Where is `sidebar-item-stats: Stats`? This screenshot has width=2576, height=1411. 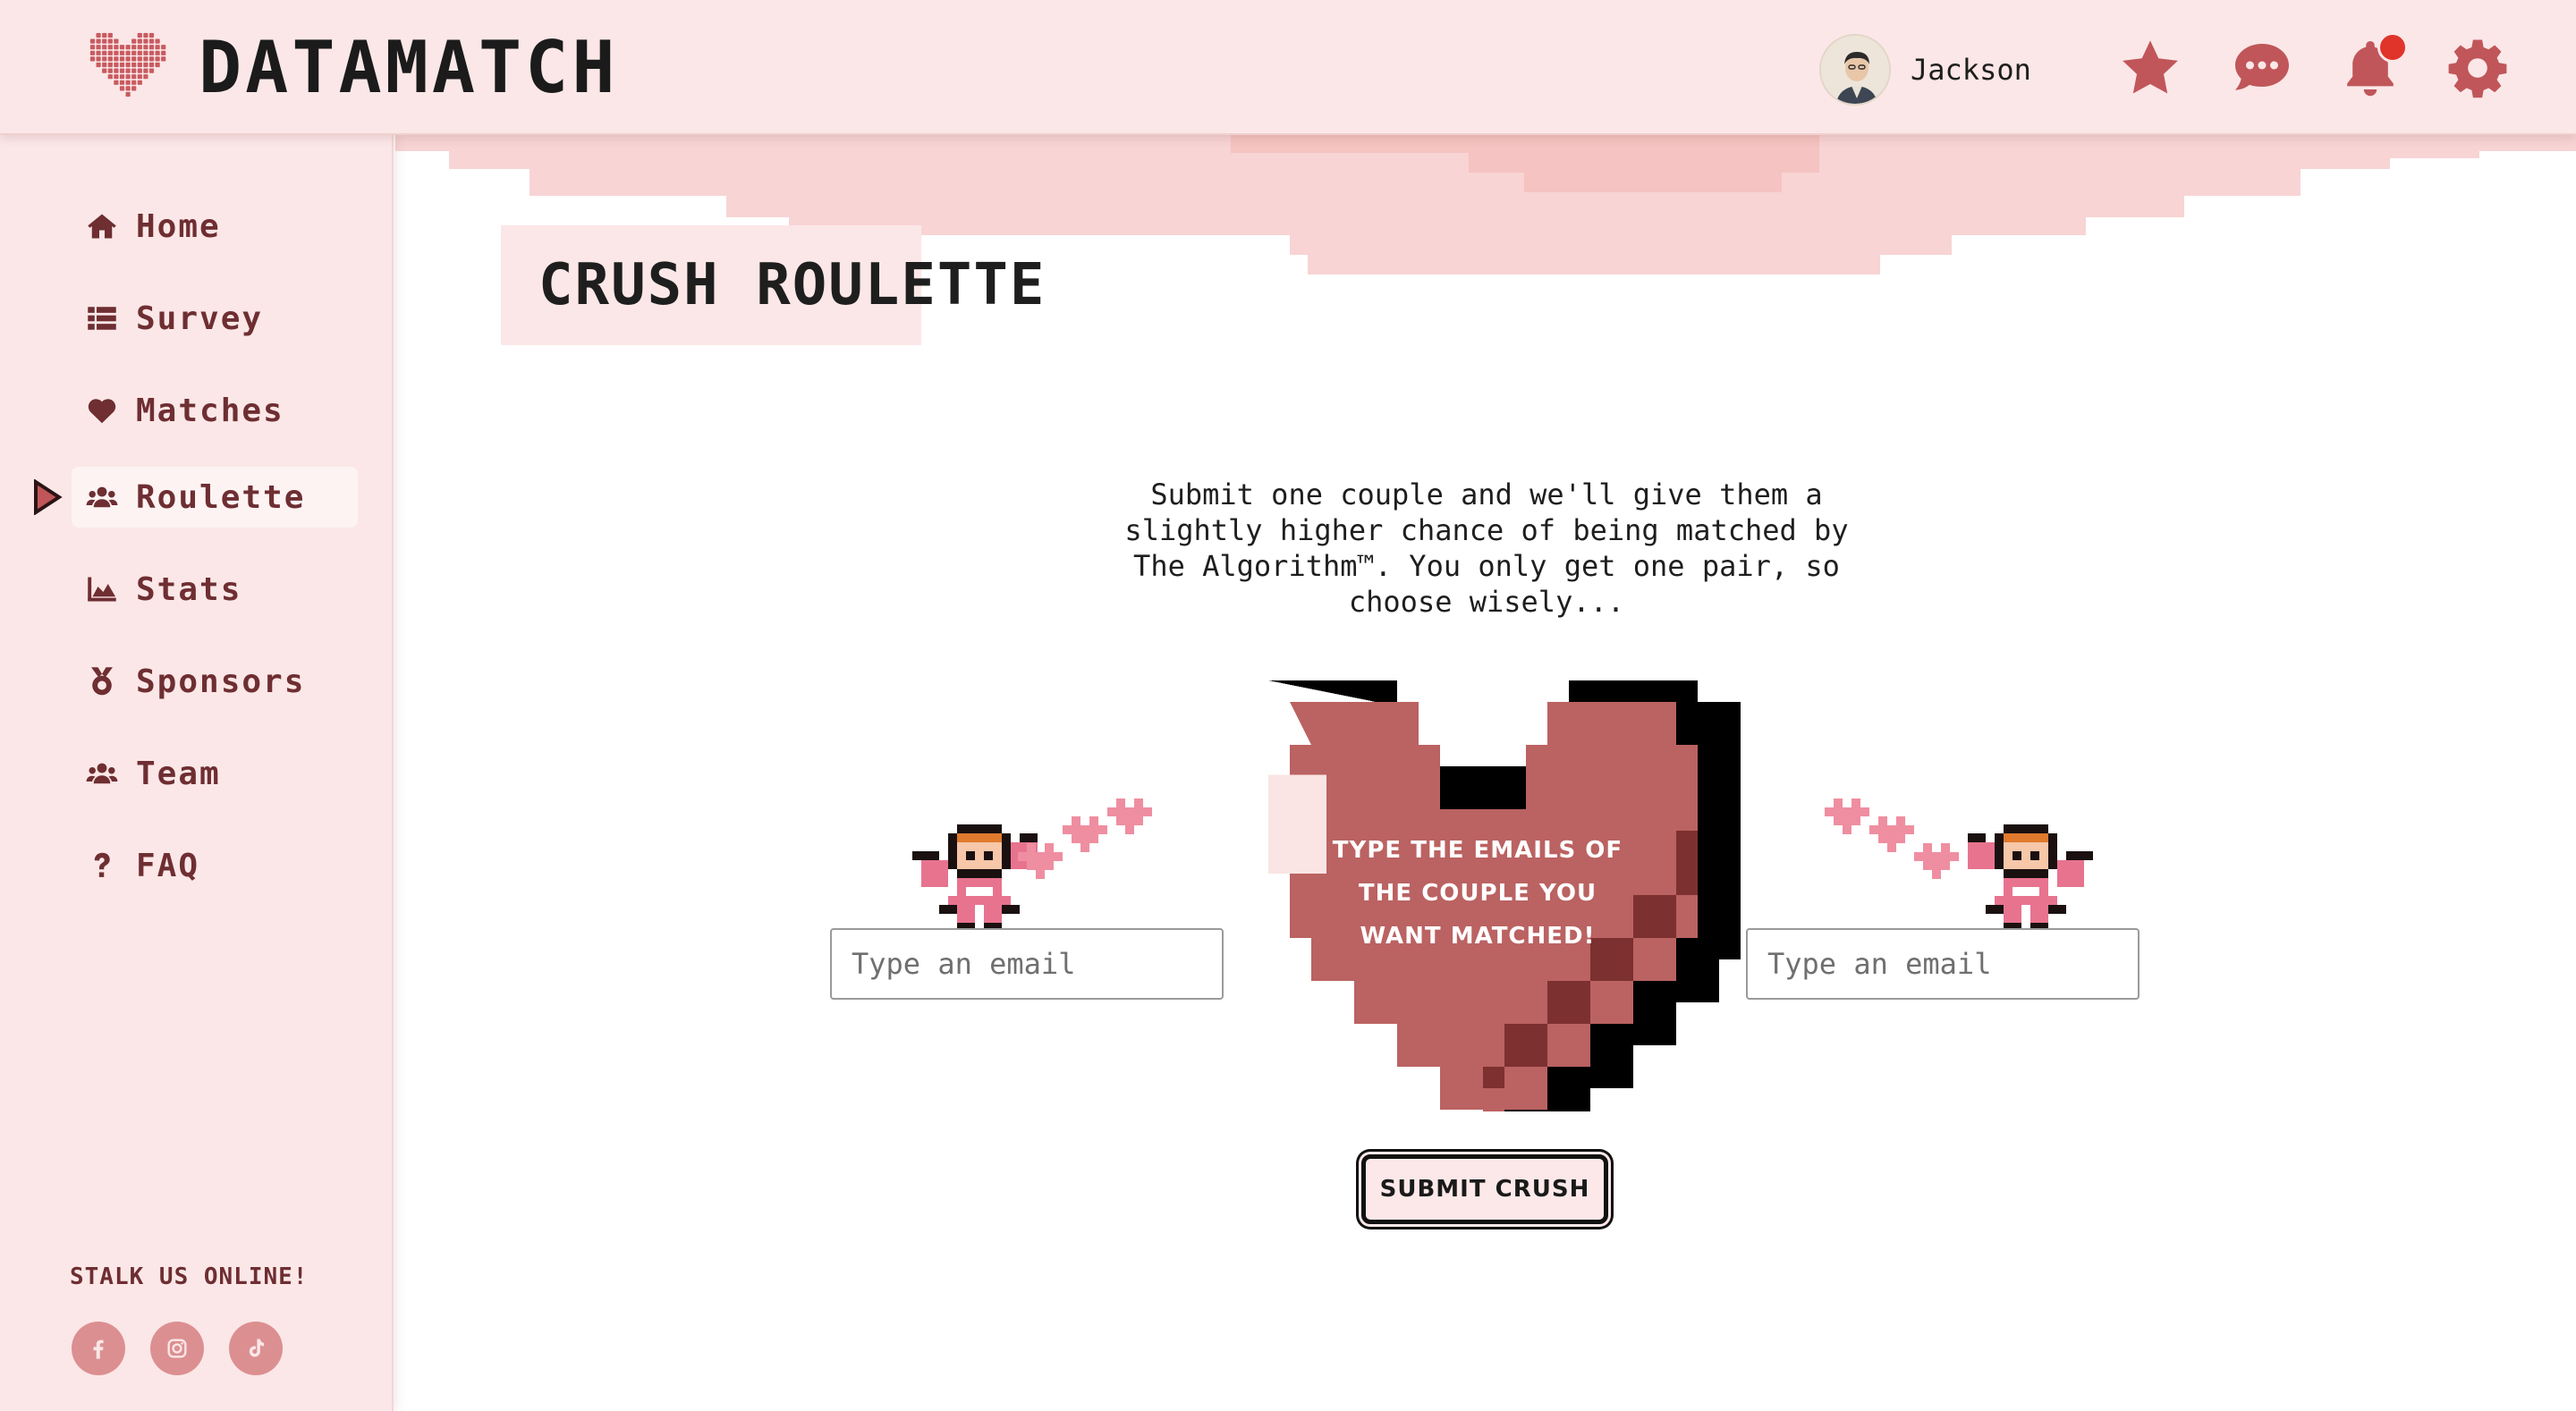 sidebar-item-stats: Stats is located at coordinates (215, 589).